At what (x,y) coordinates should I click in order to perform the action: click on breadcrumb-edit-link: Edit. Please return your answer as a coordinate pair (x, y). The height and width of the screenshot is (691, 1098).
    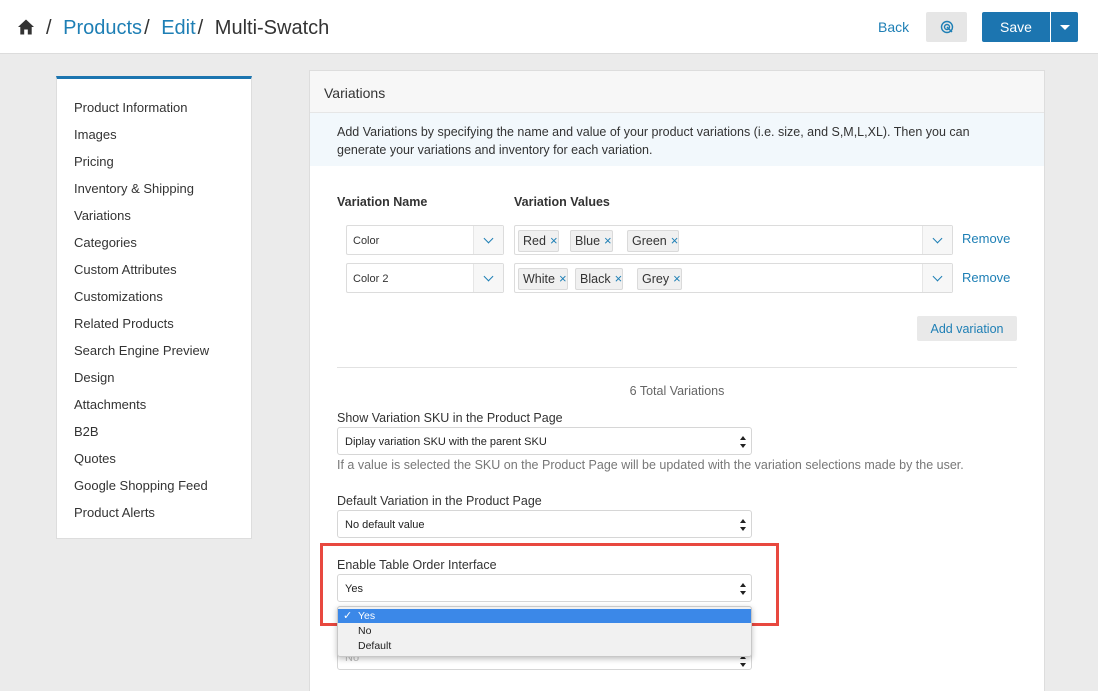
    Looking at the image, I should click on (178, 28).